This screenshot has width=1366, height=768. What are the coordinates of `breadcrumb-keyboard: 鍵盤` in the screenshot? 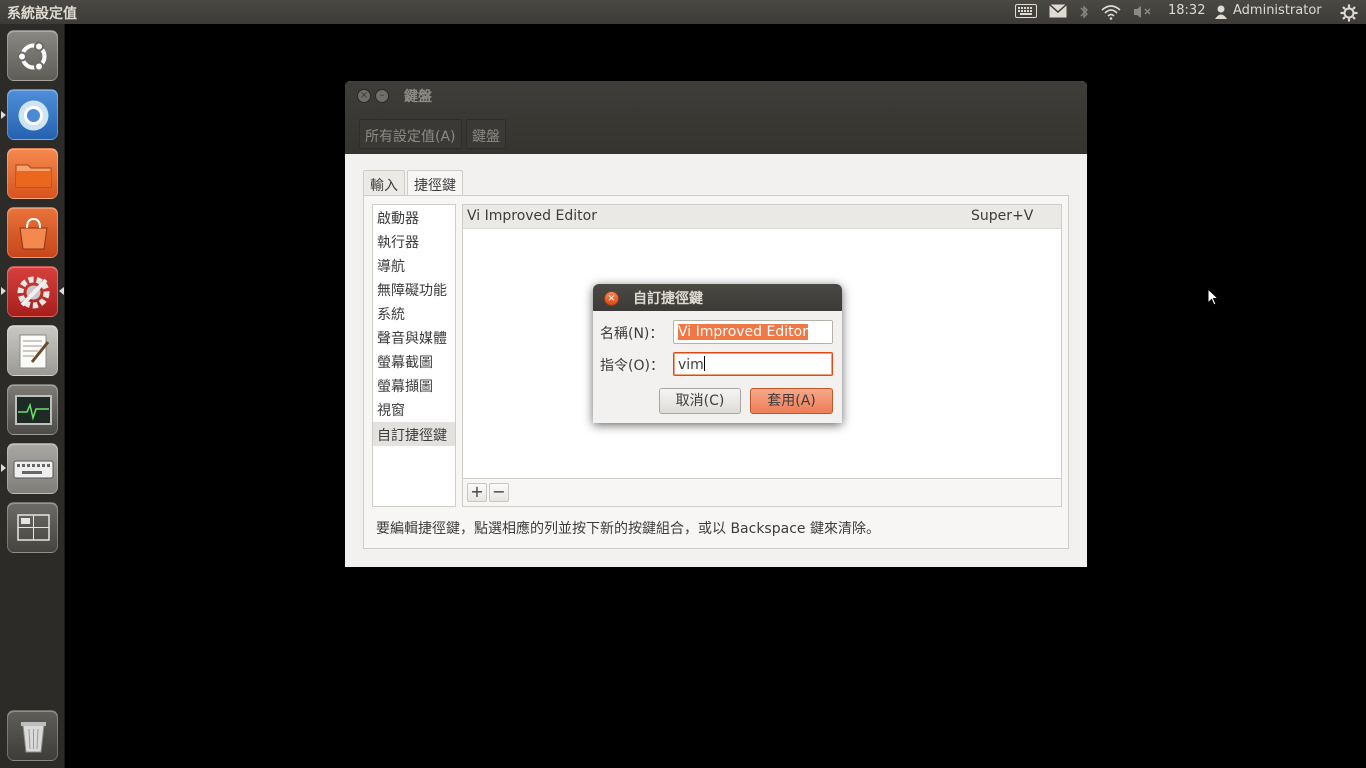 It's located at (486, 134).